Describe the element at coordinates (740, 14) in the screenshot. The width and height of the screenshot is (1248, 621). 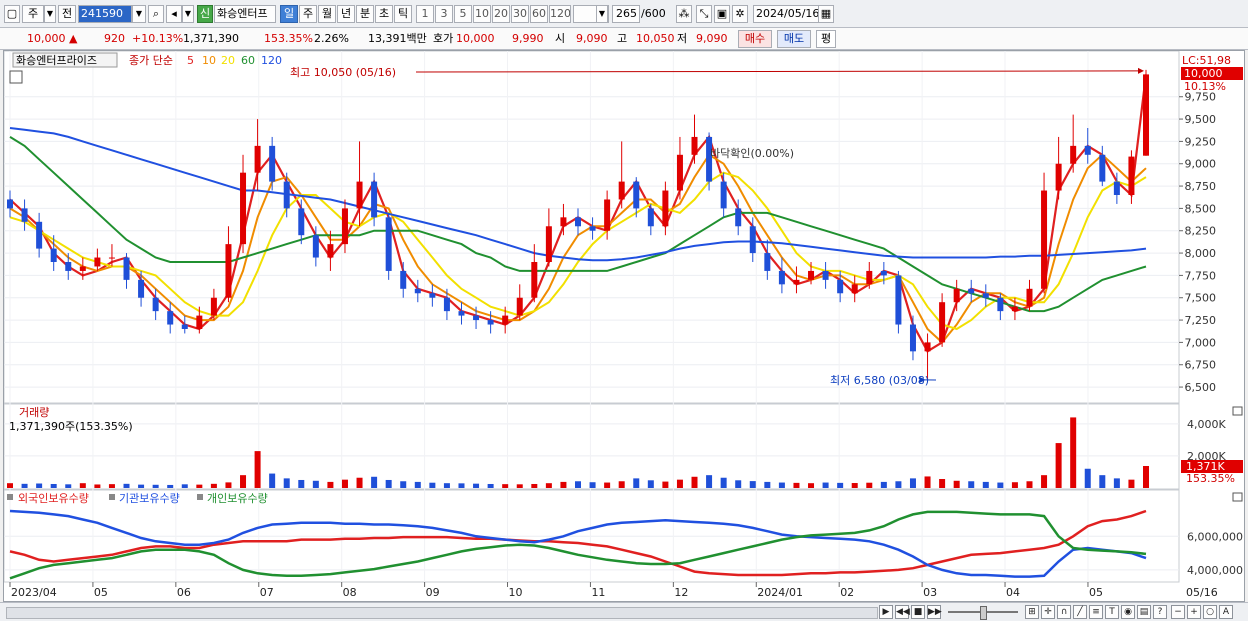
I see `gear-icon: ✲` at that location.